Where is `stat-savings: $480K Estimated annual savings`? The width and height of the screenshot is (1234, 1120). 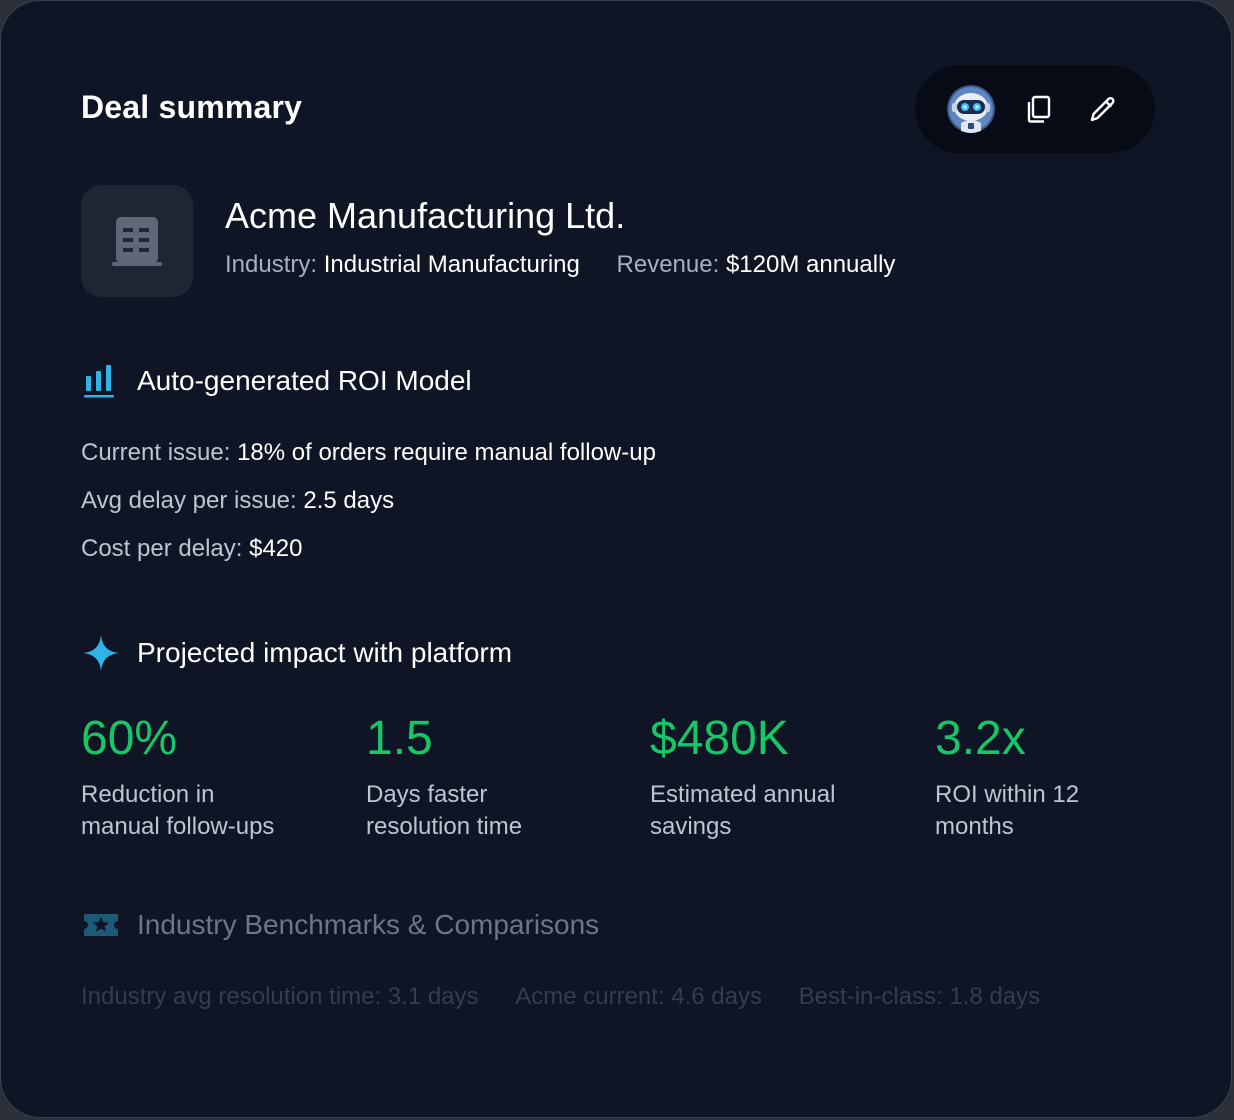 stat-savings: $480K Estimated annual savings is located at coordinates (770, 775).